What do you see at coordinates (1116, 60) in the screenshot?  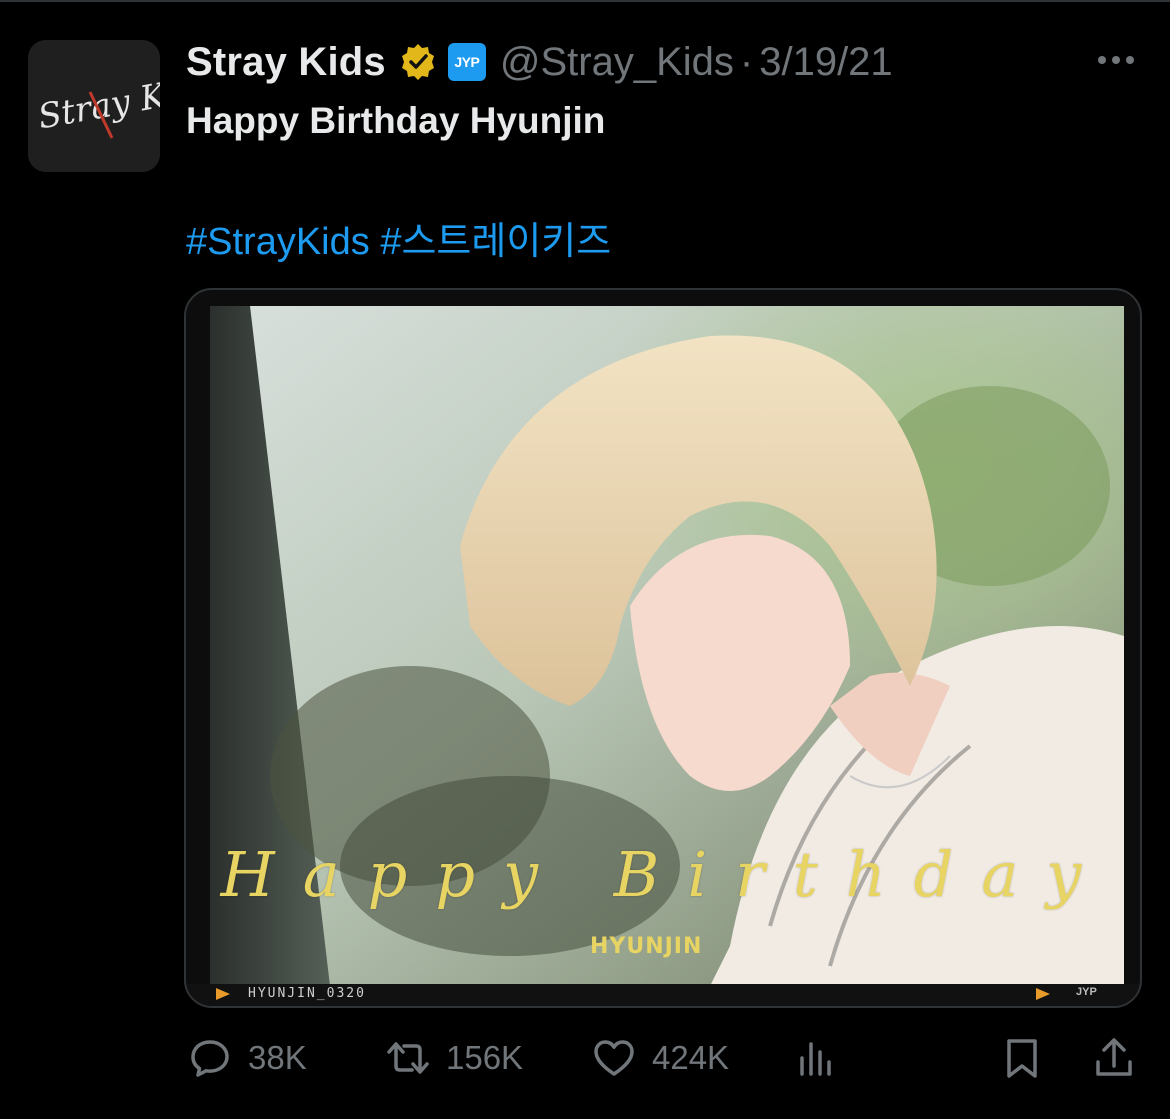 I see `more-icon` at bounding box center [1116, 60].